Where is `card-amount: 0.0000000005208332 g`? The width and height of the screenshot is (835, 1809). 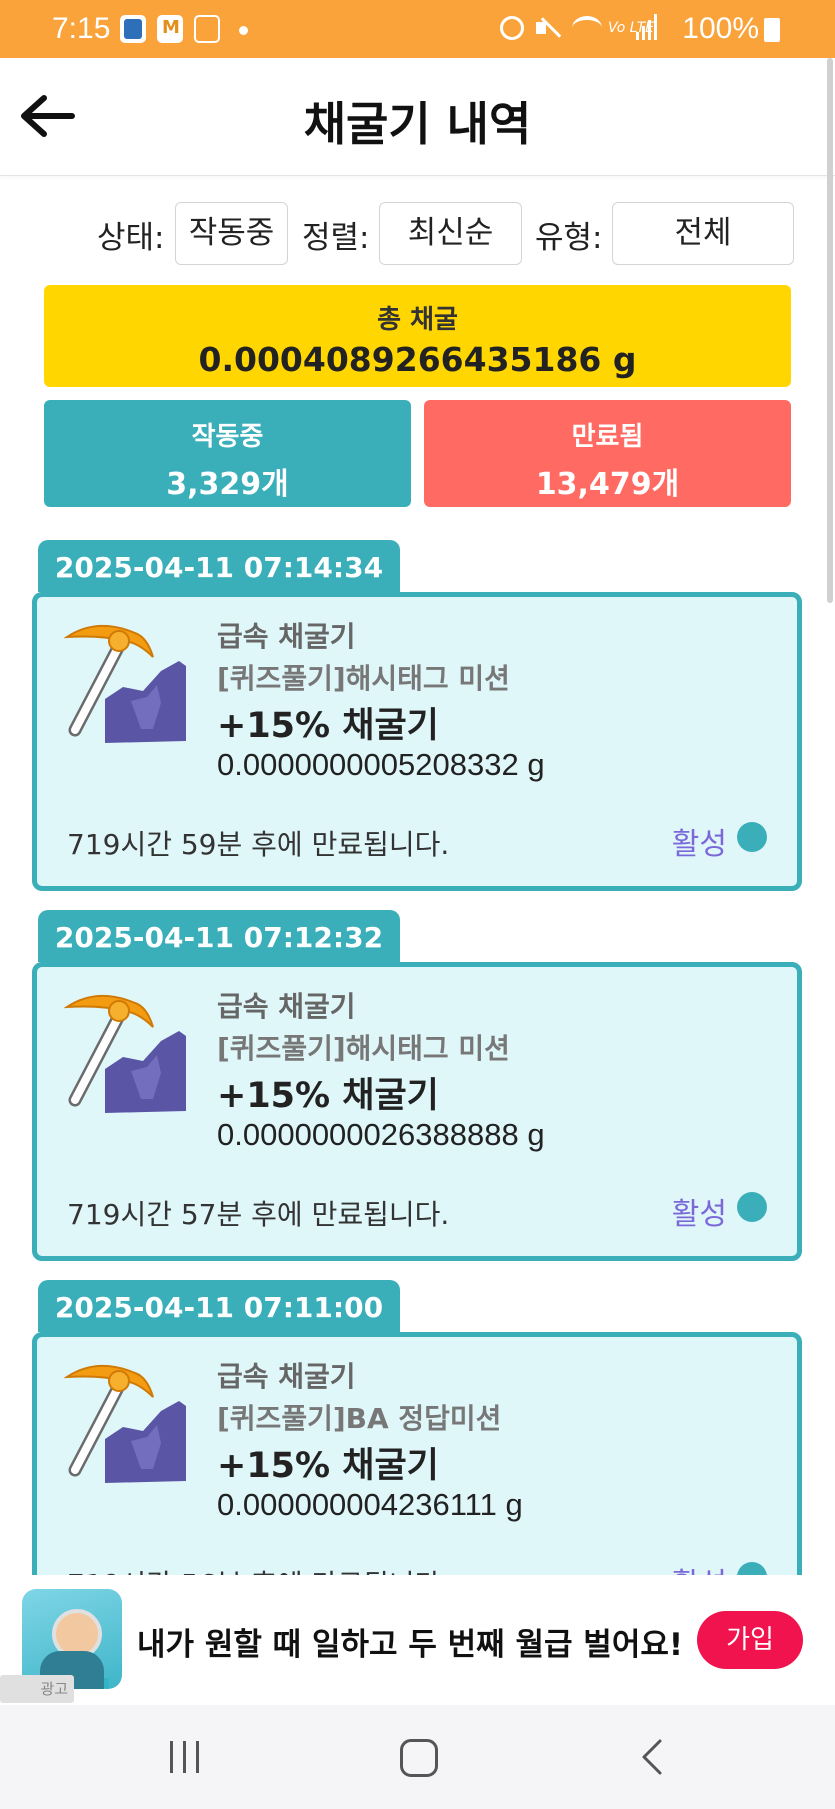
card-amount: 0.0000000005208332 g is located at coordinates (381, 764).